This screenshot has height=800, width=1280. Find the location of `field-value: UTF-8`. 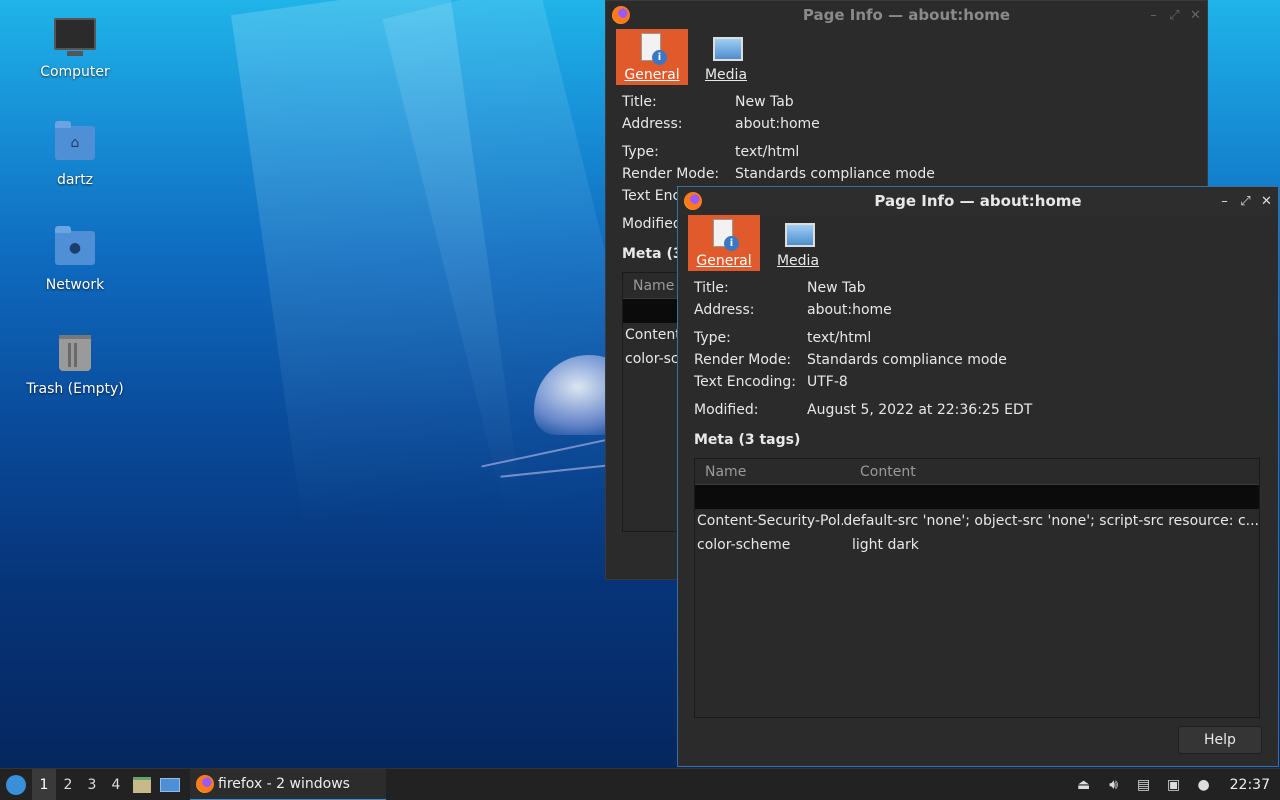

field-value: UTF-8 is located at coordinates (827, 382).